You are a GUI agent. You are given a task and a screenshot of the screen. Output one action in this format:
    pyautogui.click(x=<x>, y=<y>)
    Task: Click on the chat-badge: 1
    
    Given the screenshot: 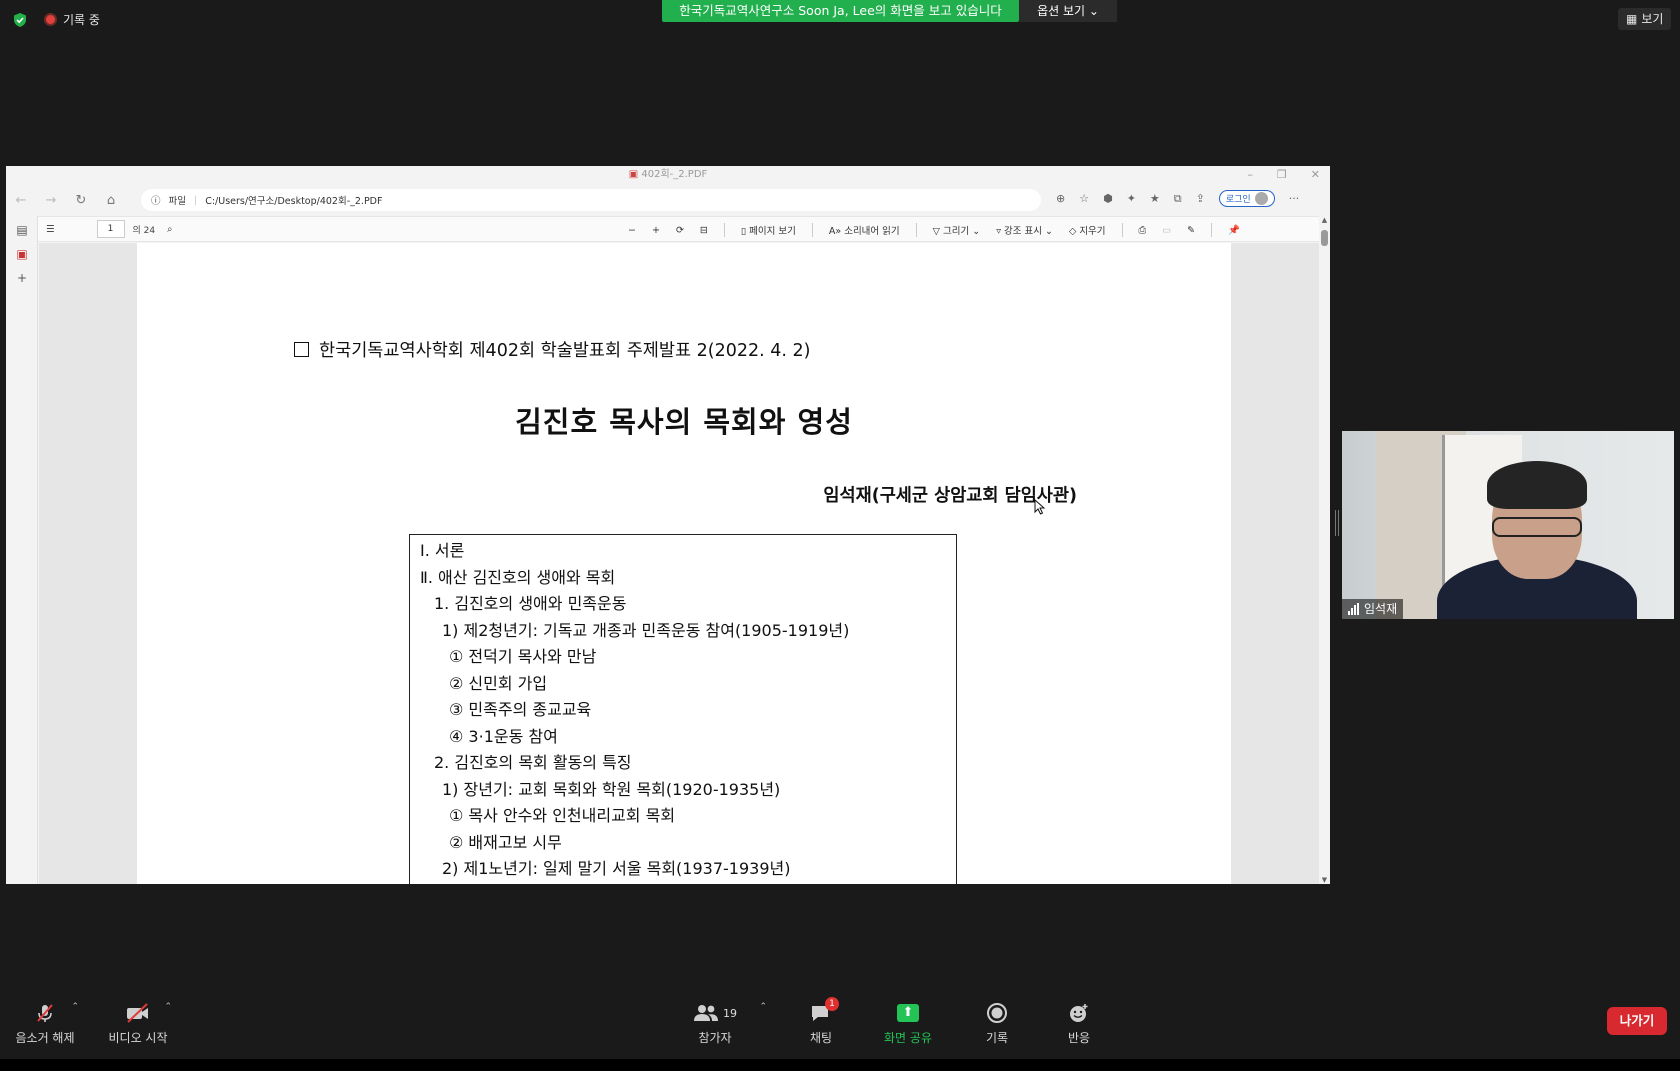 What is the action you would take?
    pyautogui.click(x=832, y=1004)
    